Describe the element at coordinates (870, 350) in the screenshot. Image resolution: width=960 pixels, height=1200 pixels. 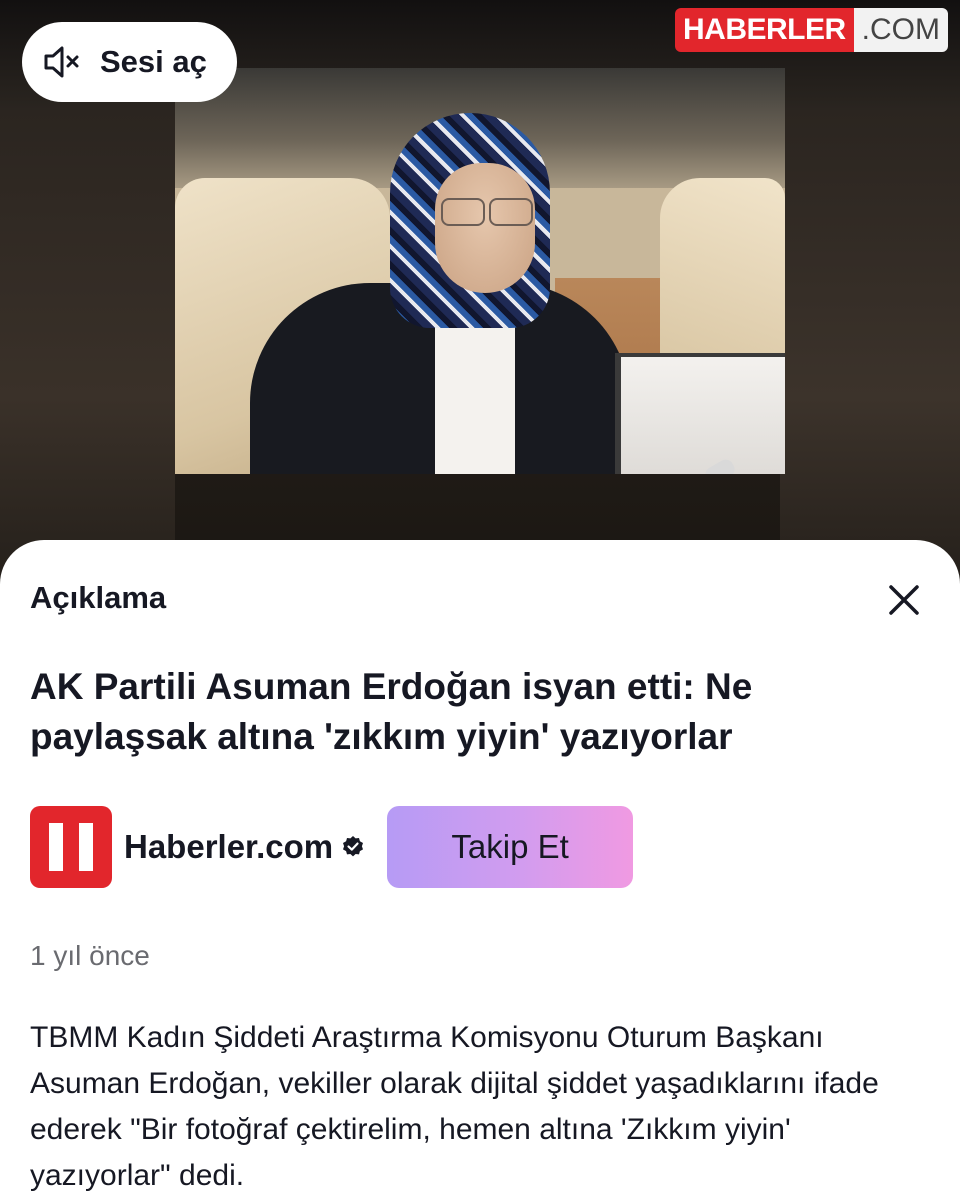
I see `video-background-right` at that location.